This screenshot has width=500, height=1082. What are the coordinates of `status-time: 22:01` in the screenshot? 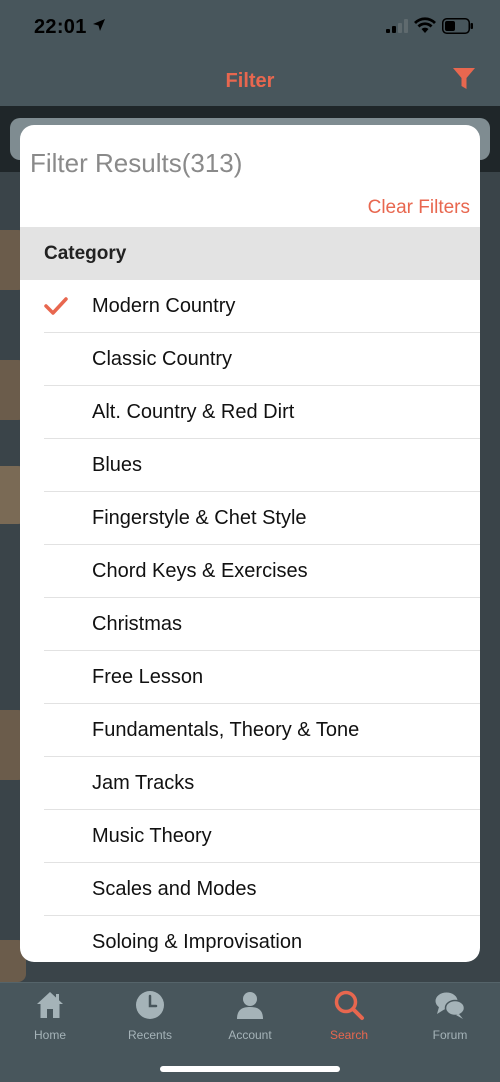 It's located at (60, 27).